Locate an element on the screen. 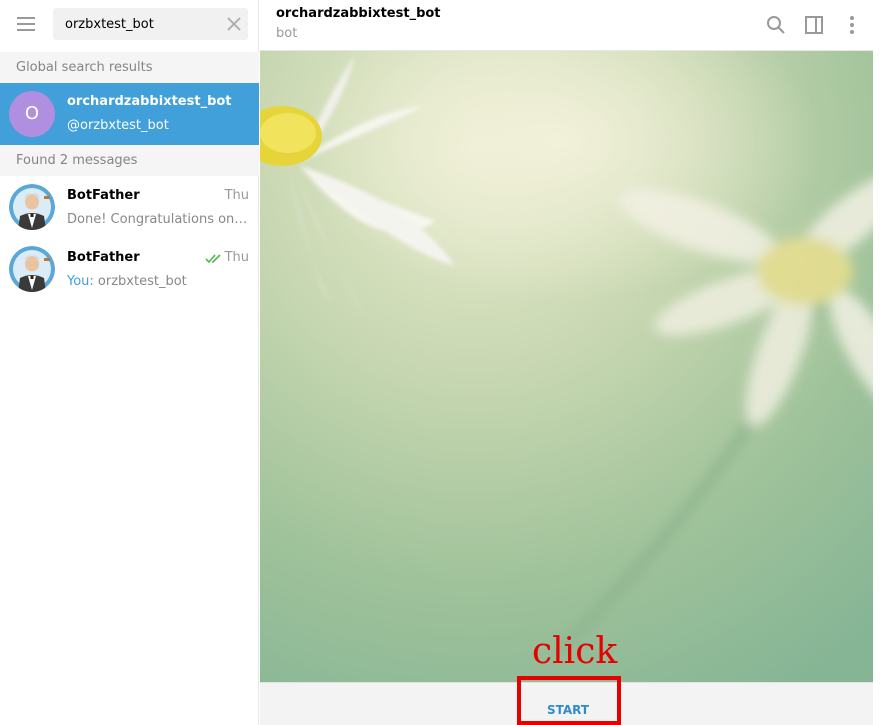 The height and width of the screenshot is (725, 887). global-results-header: Global search results is located at coordinates (129, 67).